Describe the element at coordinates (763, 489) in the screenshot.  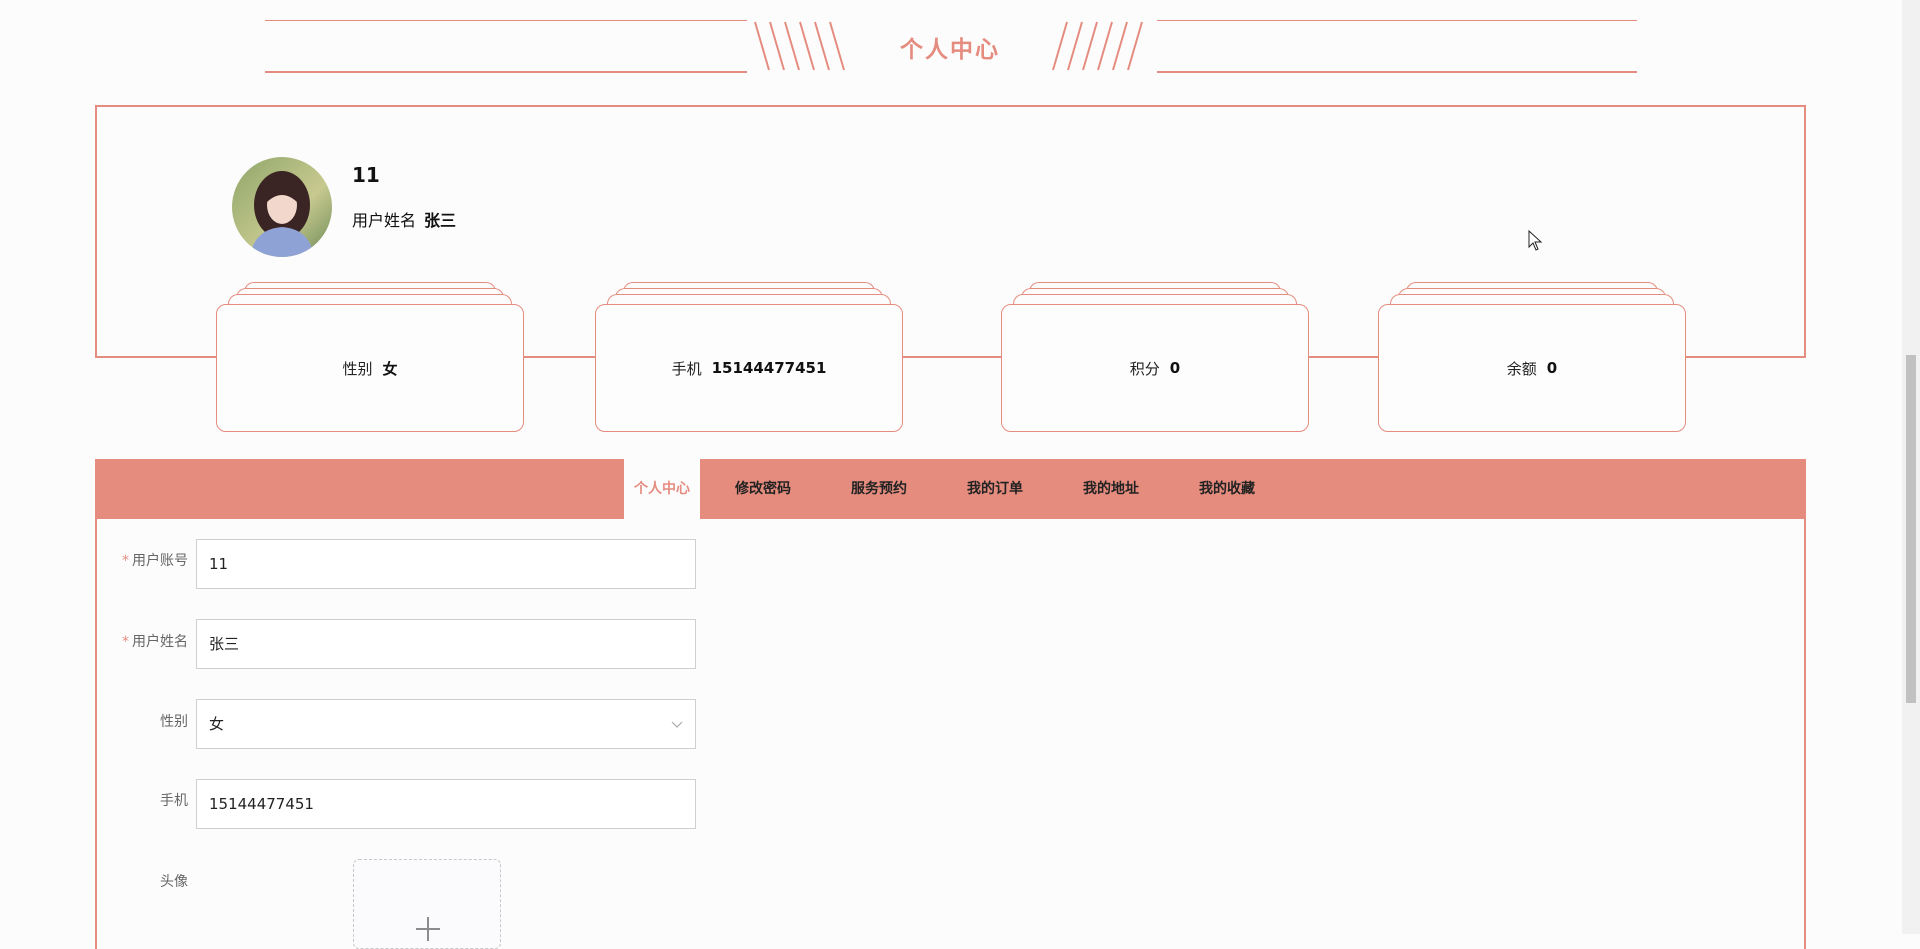
I see `tab-change-password: 修改密码` at that location.